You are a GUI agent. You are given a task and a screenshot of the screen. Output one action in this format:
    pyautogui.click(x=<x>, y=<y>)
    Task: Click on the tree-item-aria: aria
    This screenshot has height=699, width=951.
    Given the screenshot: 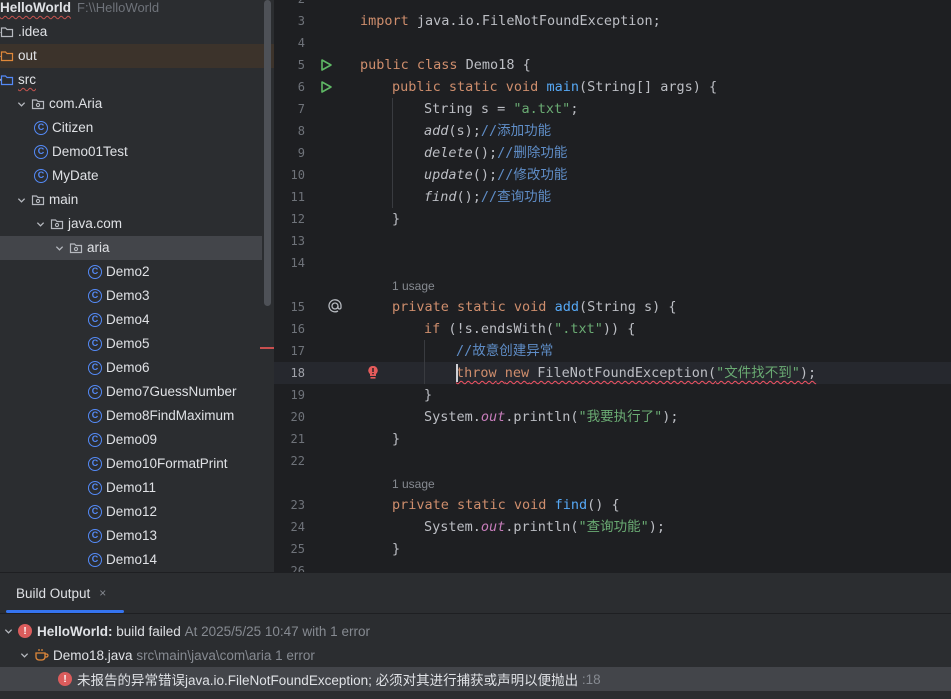 What is the action you would take?
    pyautogui.click(x=131, y=248)
    